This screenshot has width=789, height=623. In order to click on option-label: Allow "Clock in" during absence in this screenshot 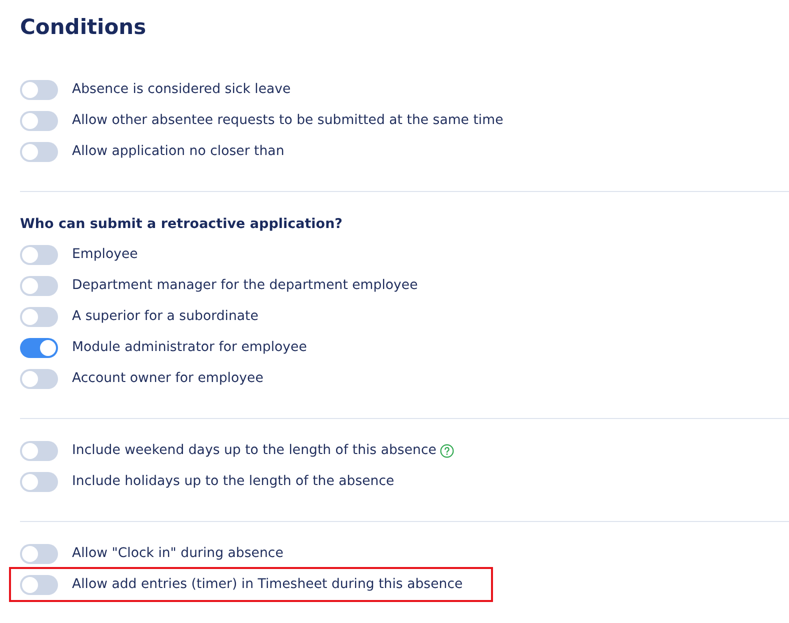, I will do `click(178, 553)`.